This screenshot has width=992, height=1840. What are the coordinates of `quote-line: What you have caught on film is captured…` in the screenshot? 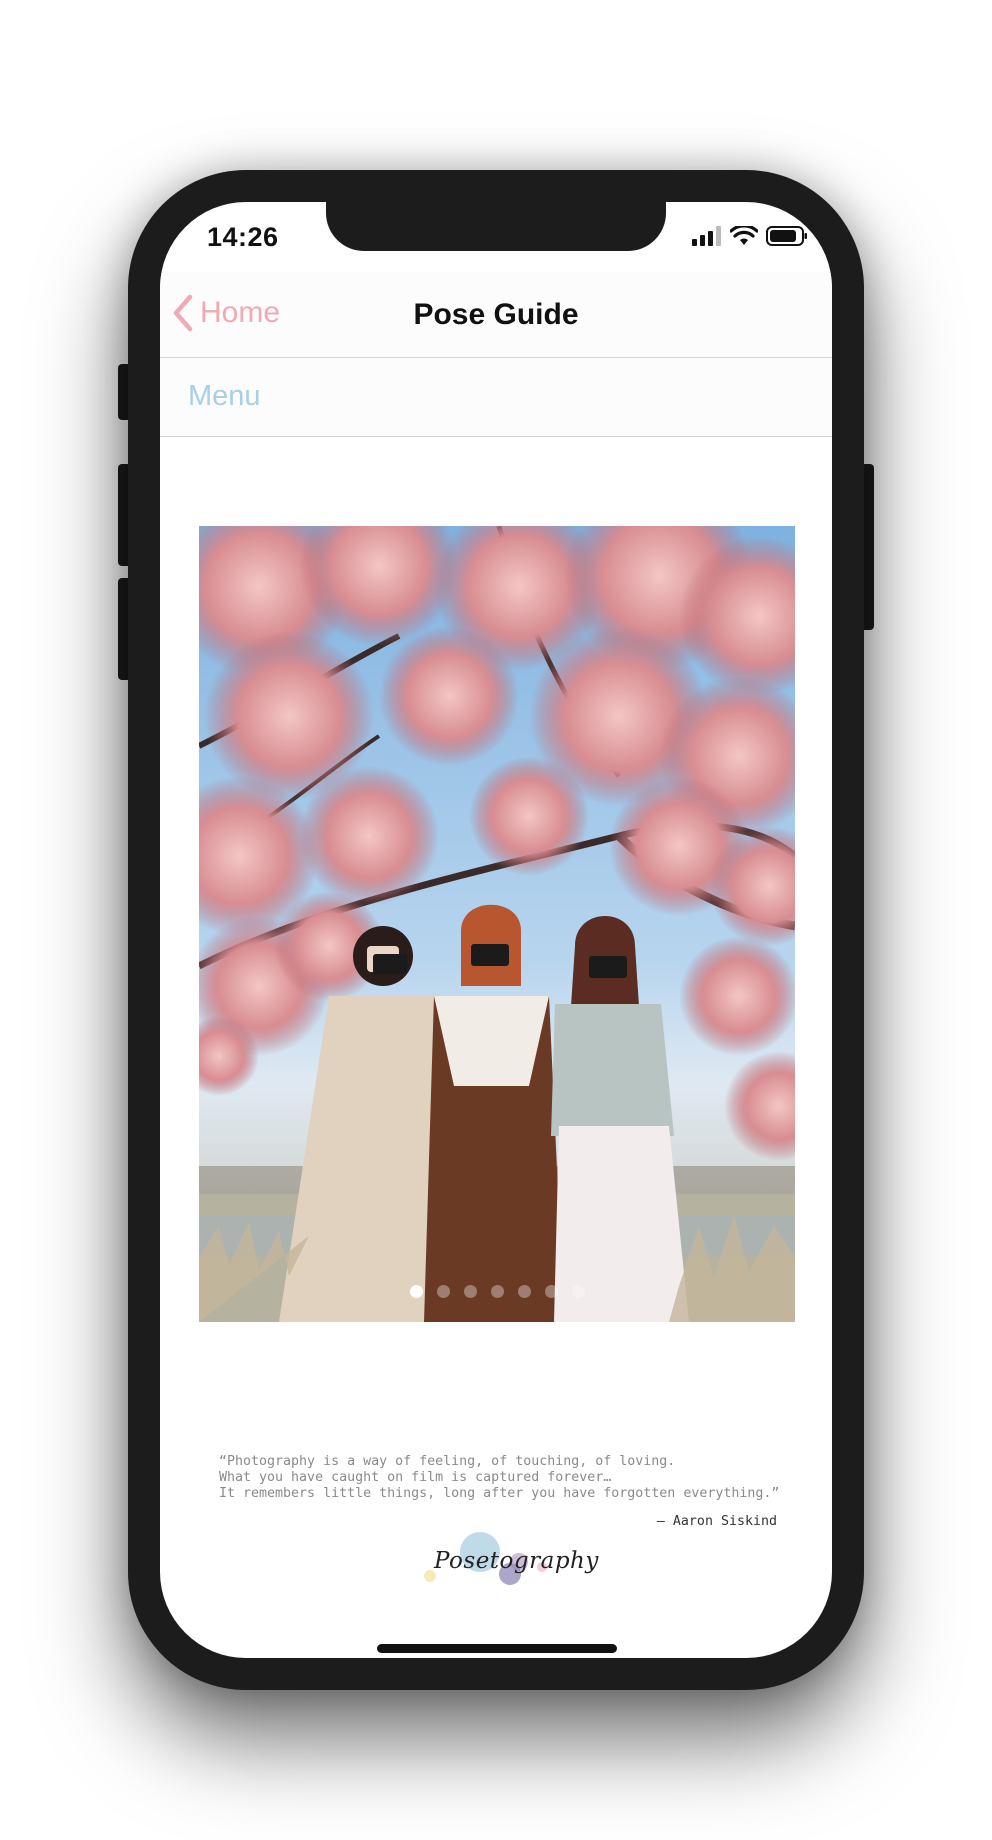 It's located at (415, 1477).